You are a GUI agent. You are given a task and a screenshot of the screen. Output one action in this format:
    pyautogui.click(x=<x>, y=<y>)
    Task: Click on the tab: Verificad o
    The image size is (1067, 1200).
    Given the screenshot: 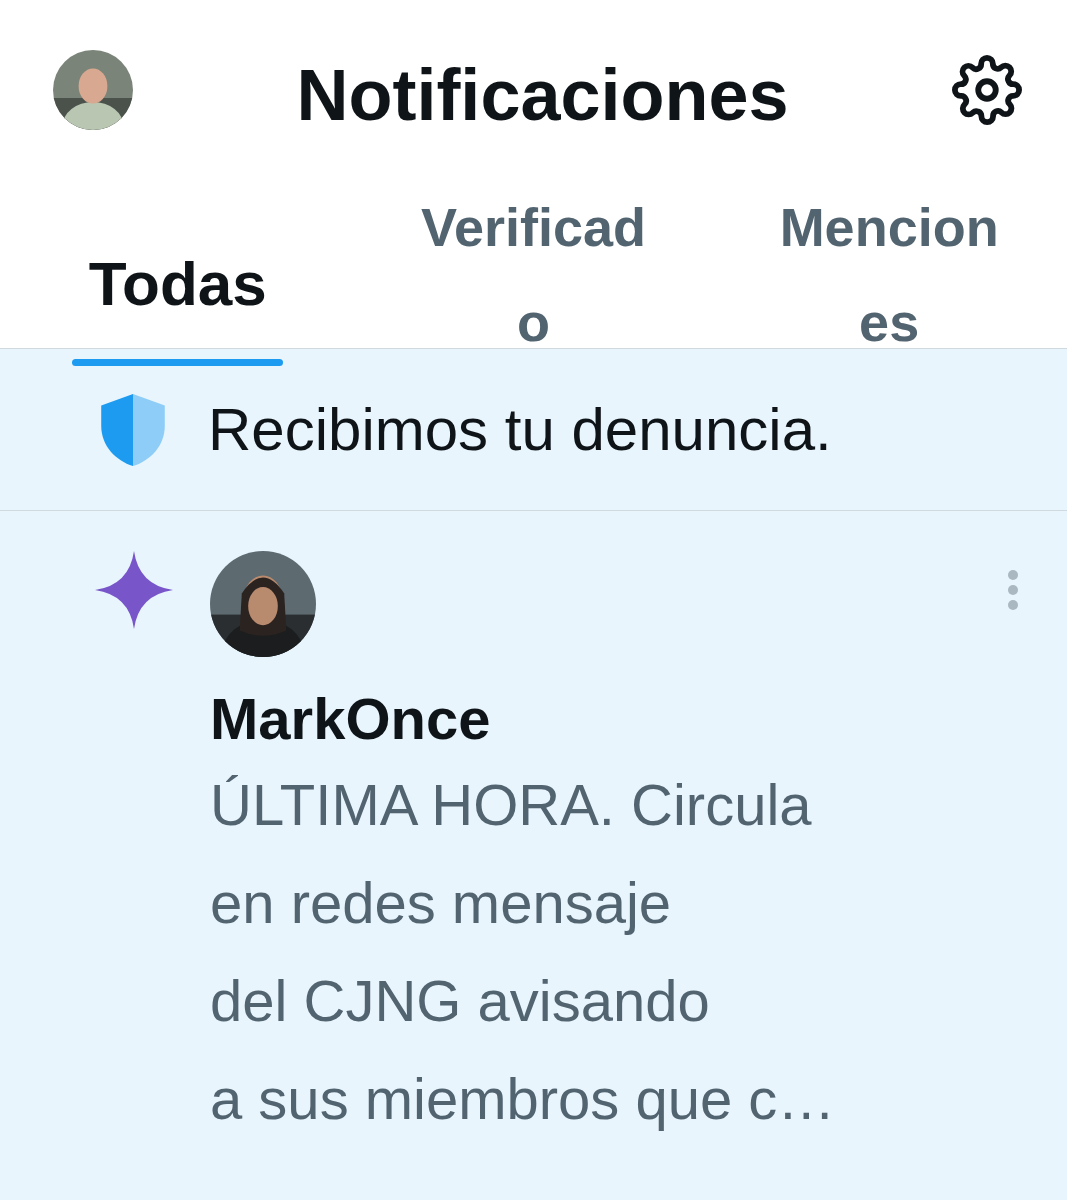 What is the action you would take?
    pyautogui.click(x=533, y=274)
    